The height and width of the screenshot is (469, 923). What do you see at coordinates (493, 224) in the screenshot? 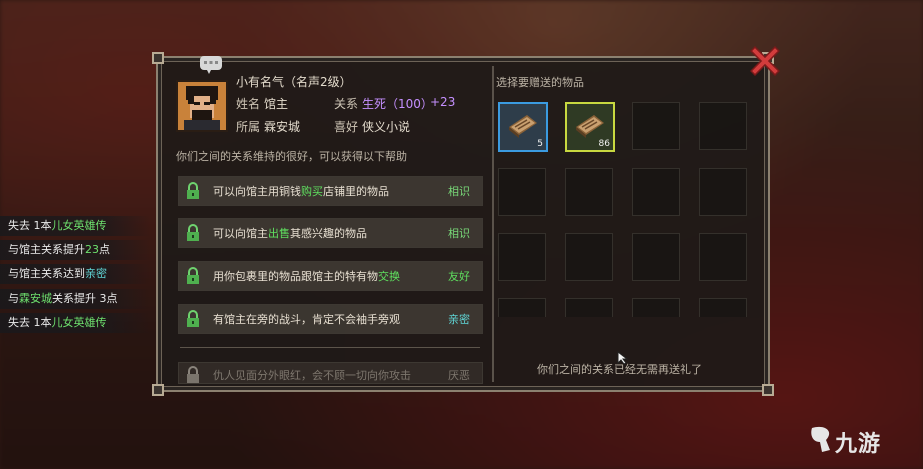
I see `panel-divider` at bounding box center [493, 224].